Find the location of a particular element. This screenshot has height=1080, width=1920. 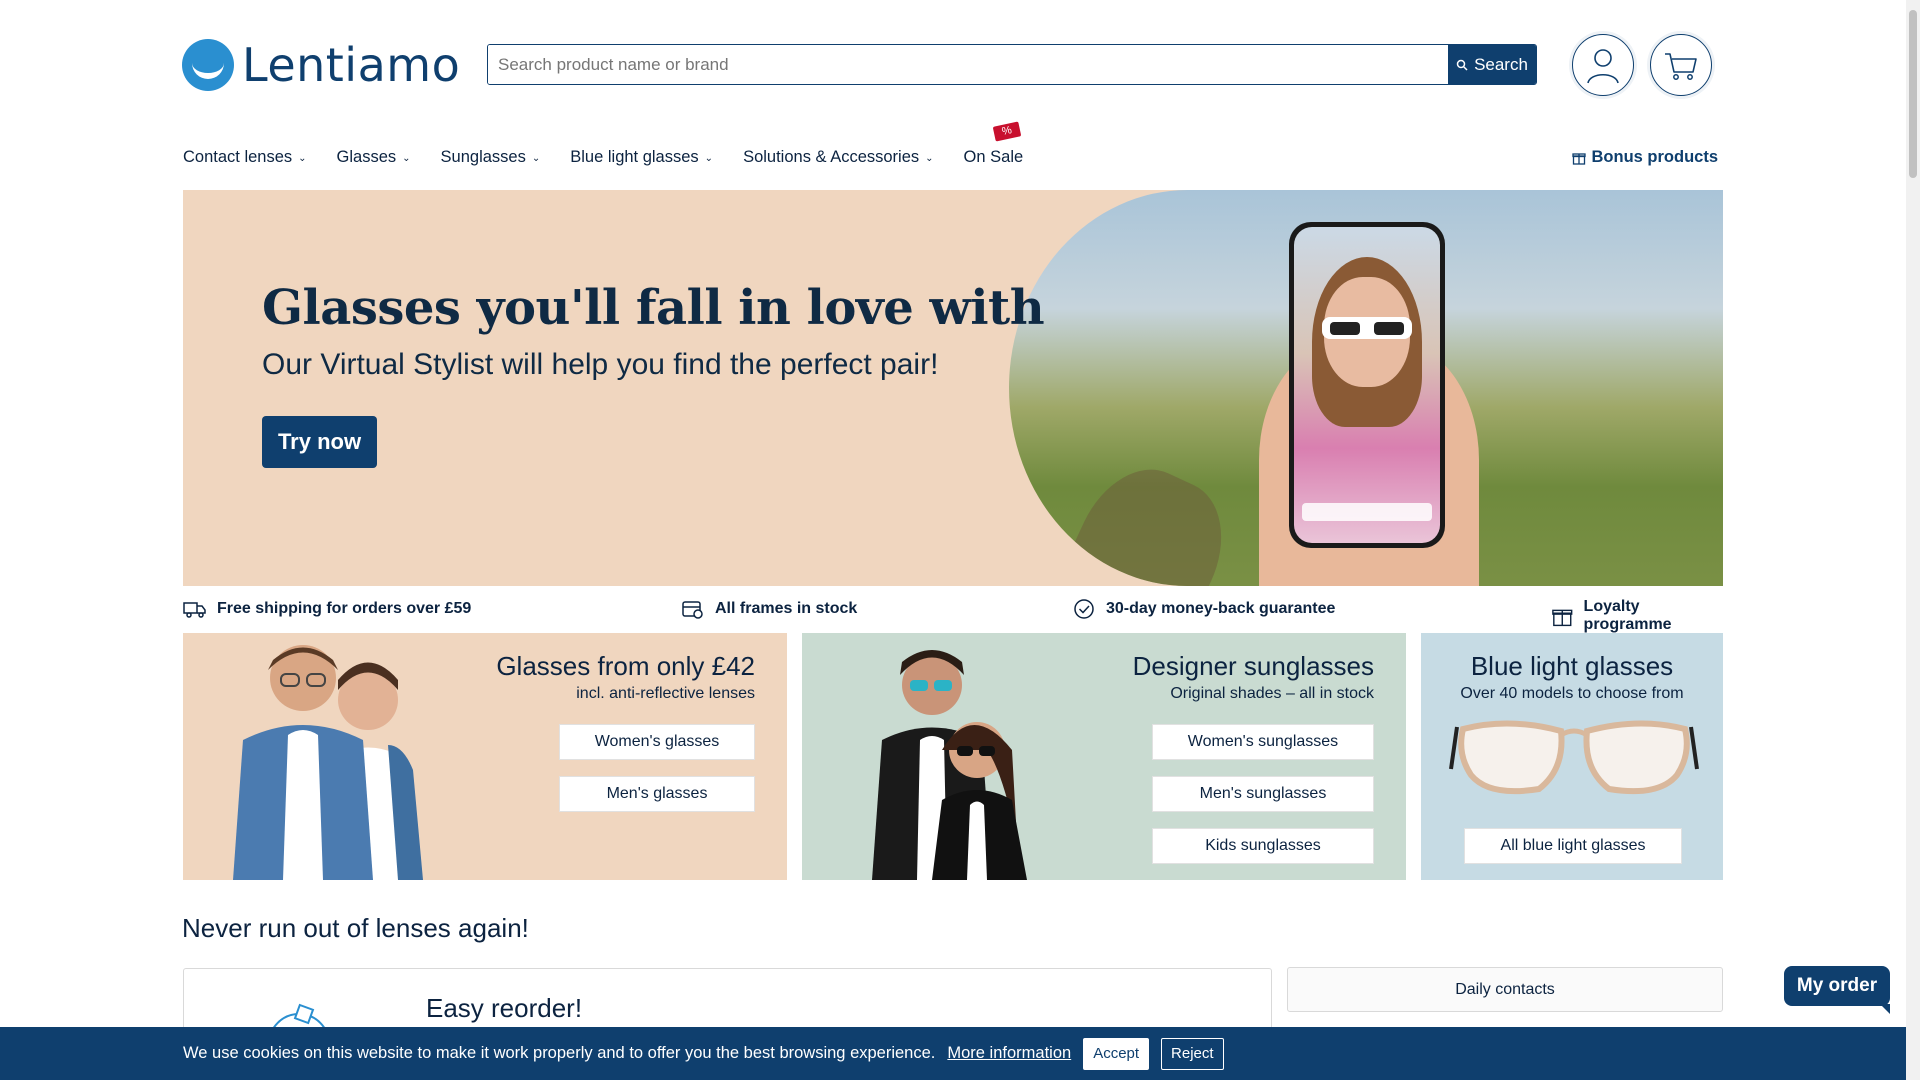

try-now-button: Try now is located at coordinates (319, 442).